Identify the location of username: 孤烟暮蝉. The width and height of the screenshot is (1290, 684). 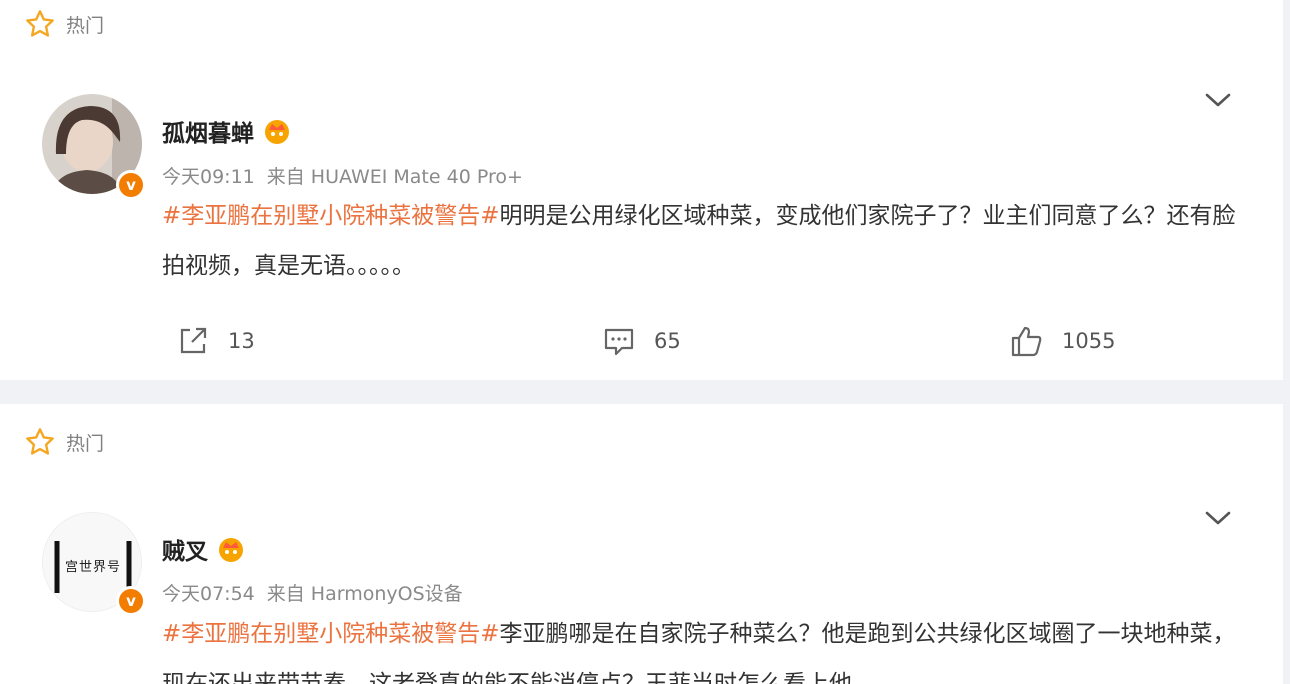
(227, 131).